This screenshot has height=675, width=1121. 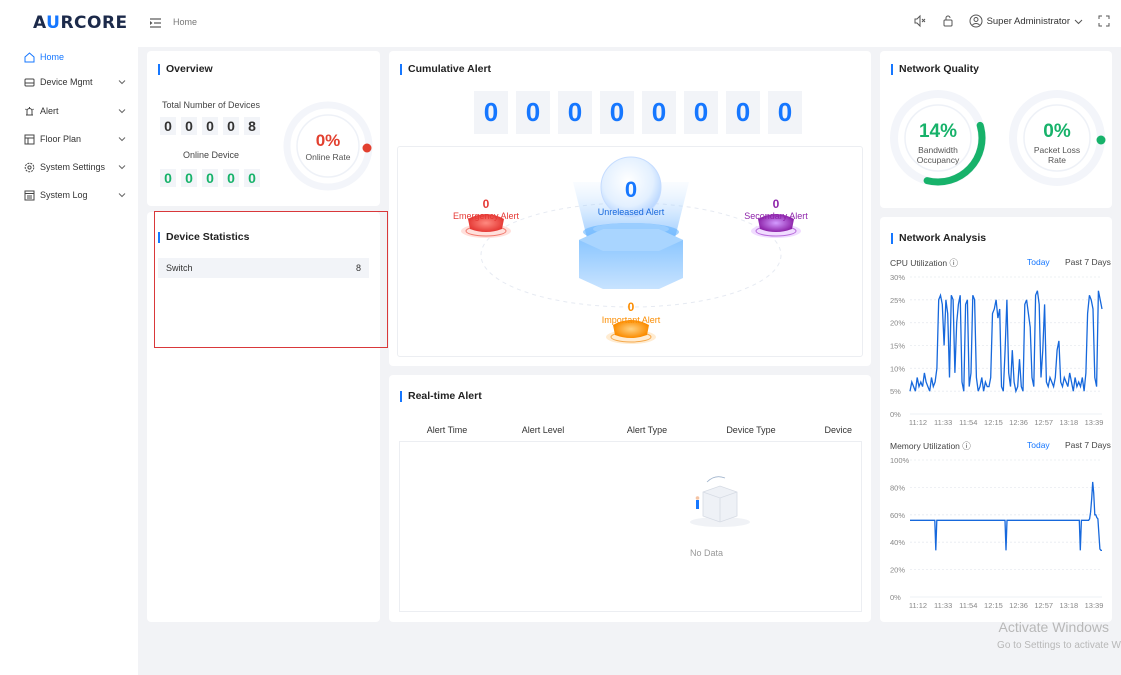 What do you see at coordinates (720, 501) in the screenshot?
I see `empty-box-icon` at bounding box center [720, 501].